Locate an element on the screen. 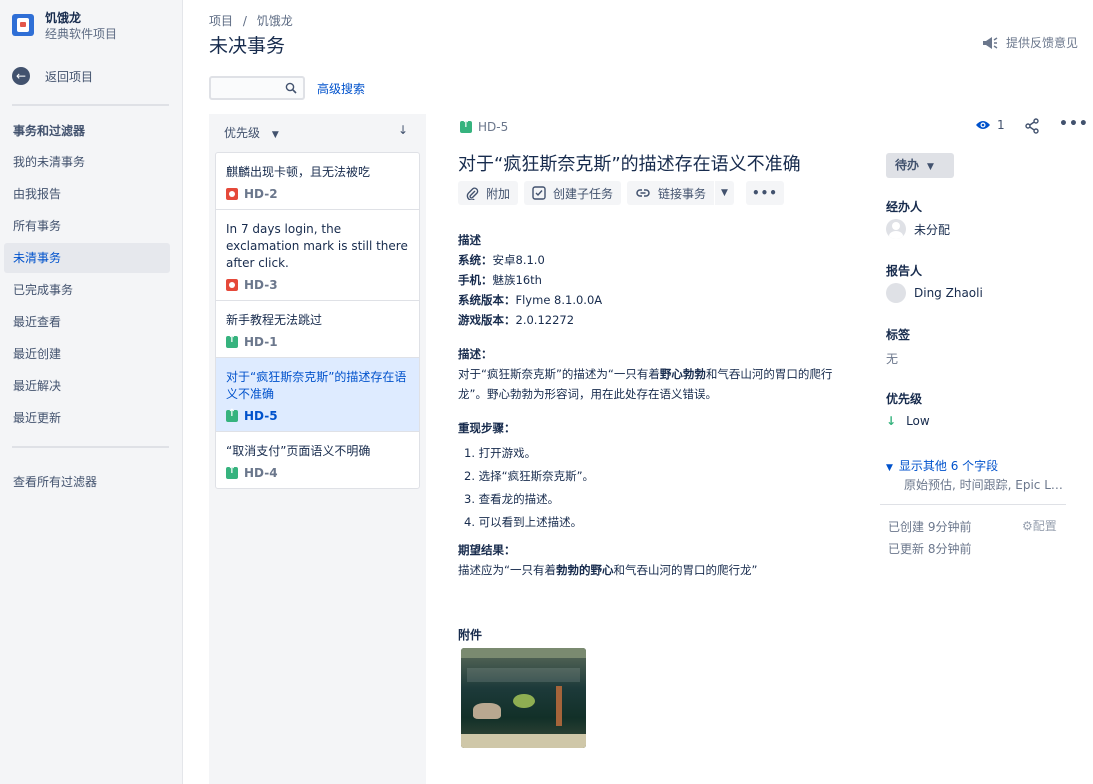 This screenshot has height=784, width=1093. assignee-label: 经办人 is located at coordinates (904, 207).